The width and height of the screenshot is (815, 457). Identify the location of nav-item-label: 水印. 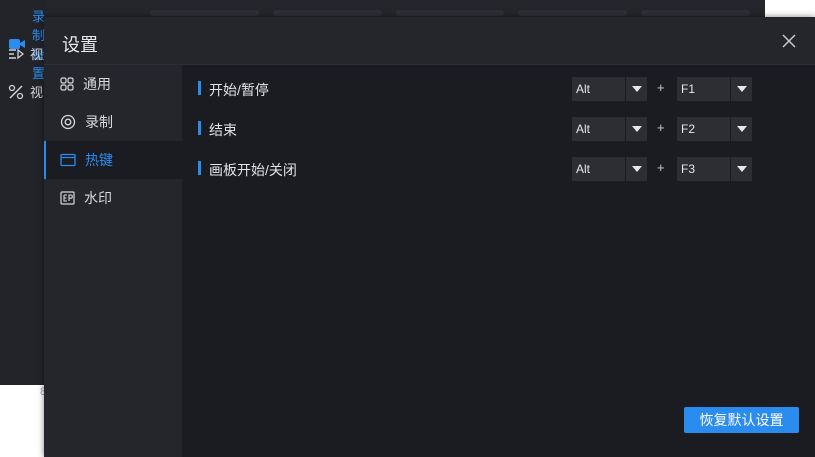
(98, 198).